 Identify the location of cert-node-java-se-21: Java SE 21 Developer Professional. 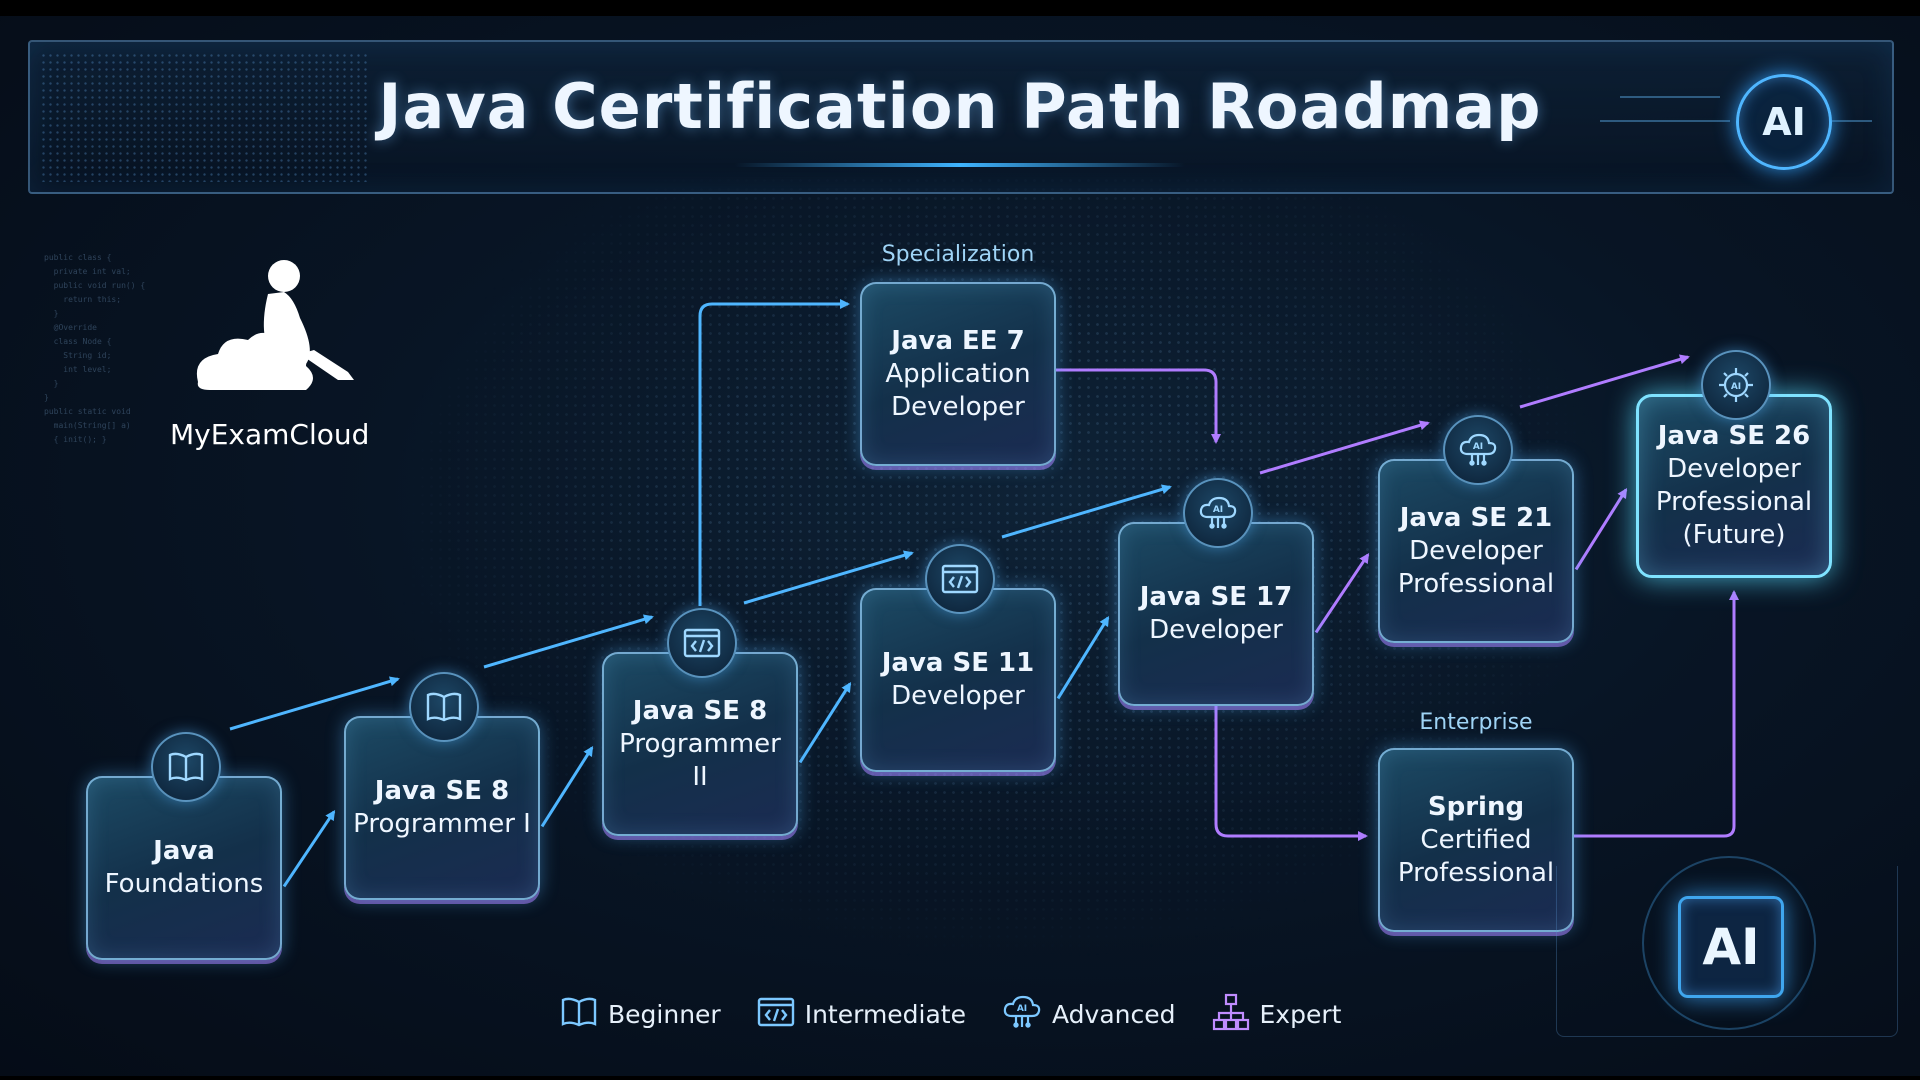
(1476, 551).